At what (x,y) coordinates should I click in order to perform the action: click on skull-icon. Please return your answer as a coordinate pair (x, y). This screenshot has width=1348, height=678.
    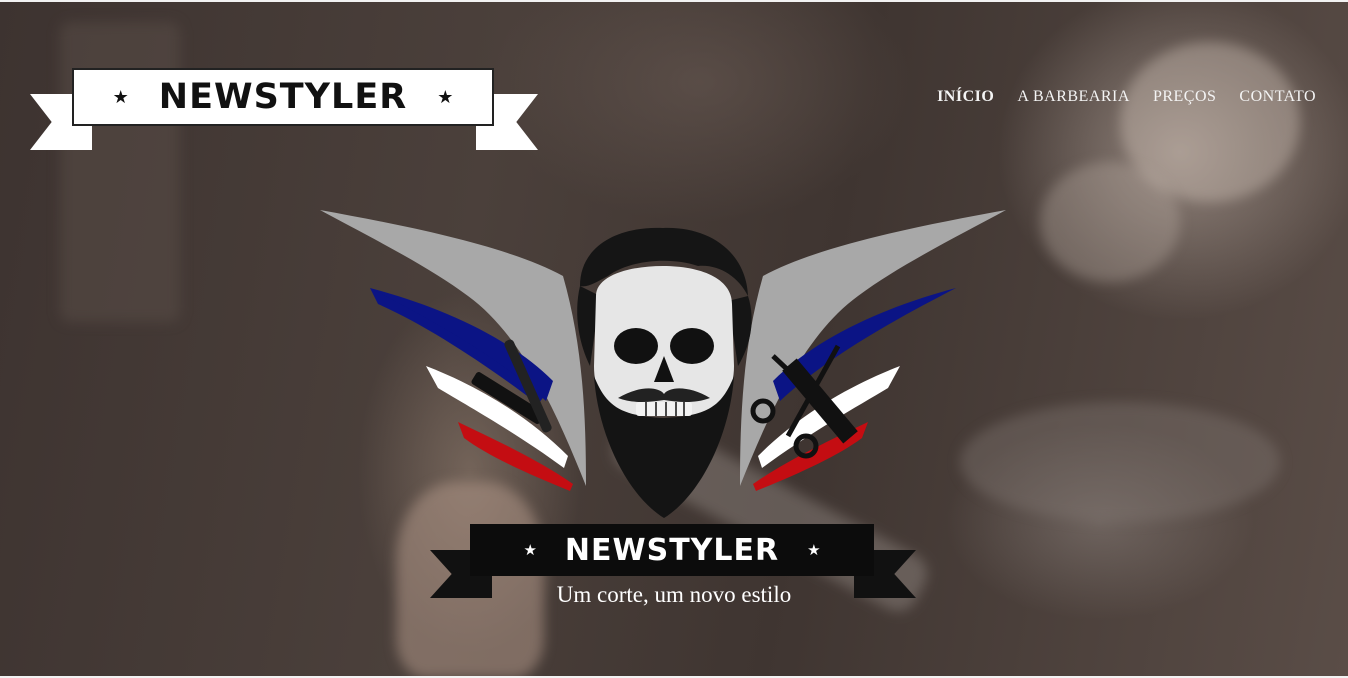
    Looking at the image, I should click on (664, 372).